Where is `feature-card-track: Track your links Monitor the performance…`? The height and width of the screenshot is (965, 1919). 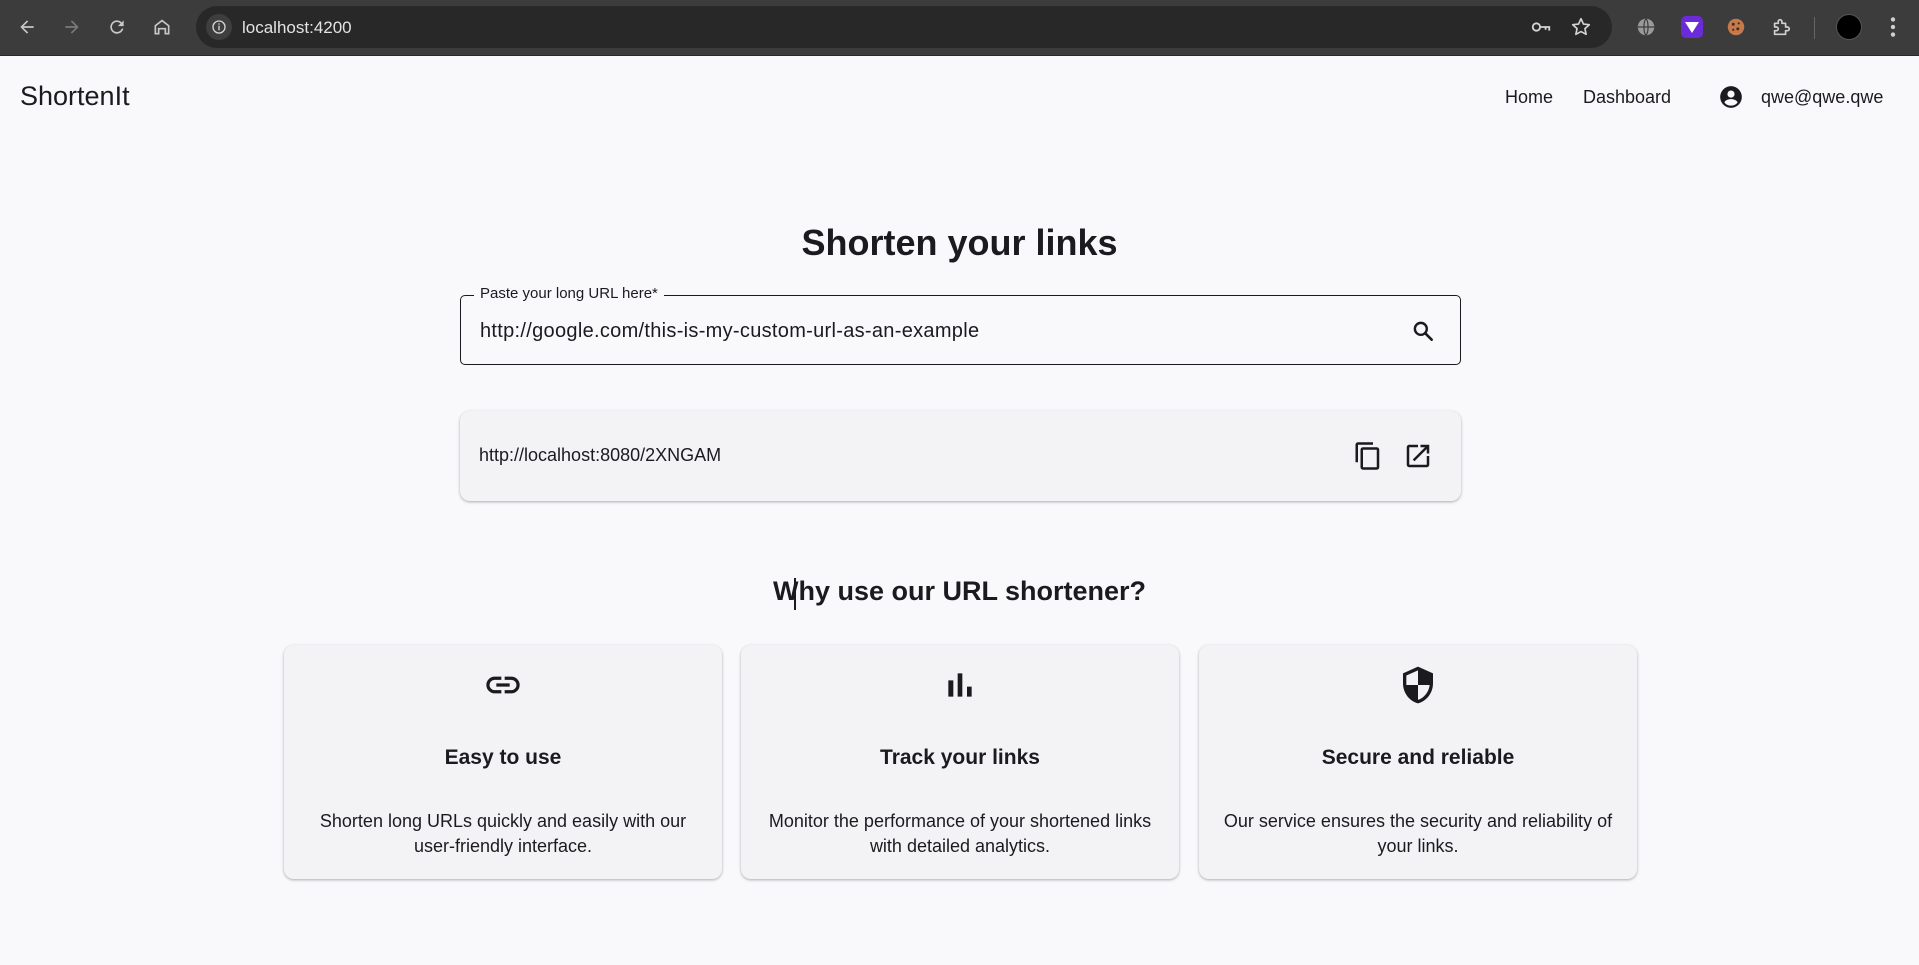
feature-card-track: Track your links Monitor the performance… is located at coordinates (960, 762).